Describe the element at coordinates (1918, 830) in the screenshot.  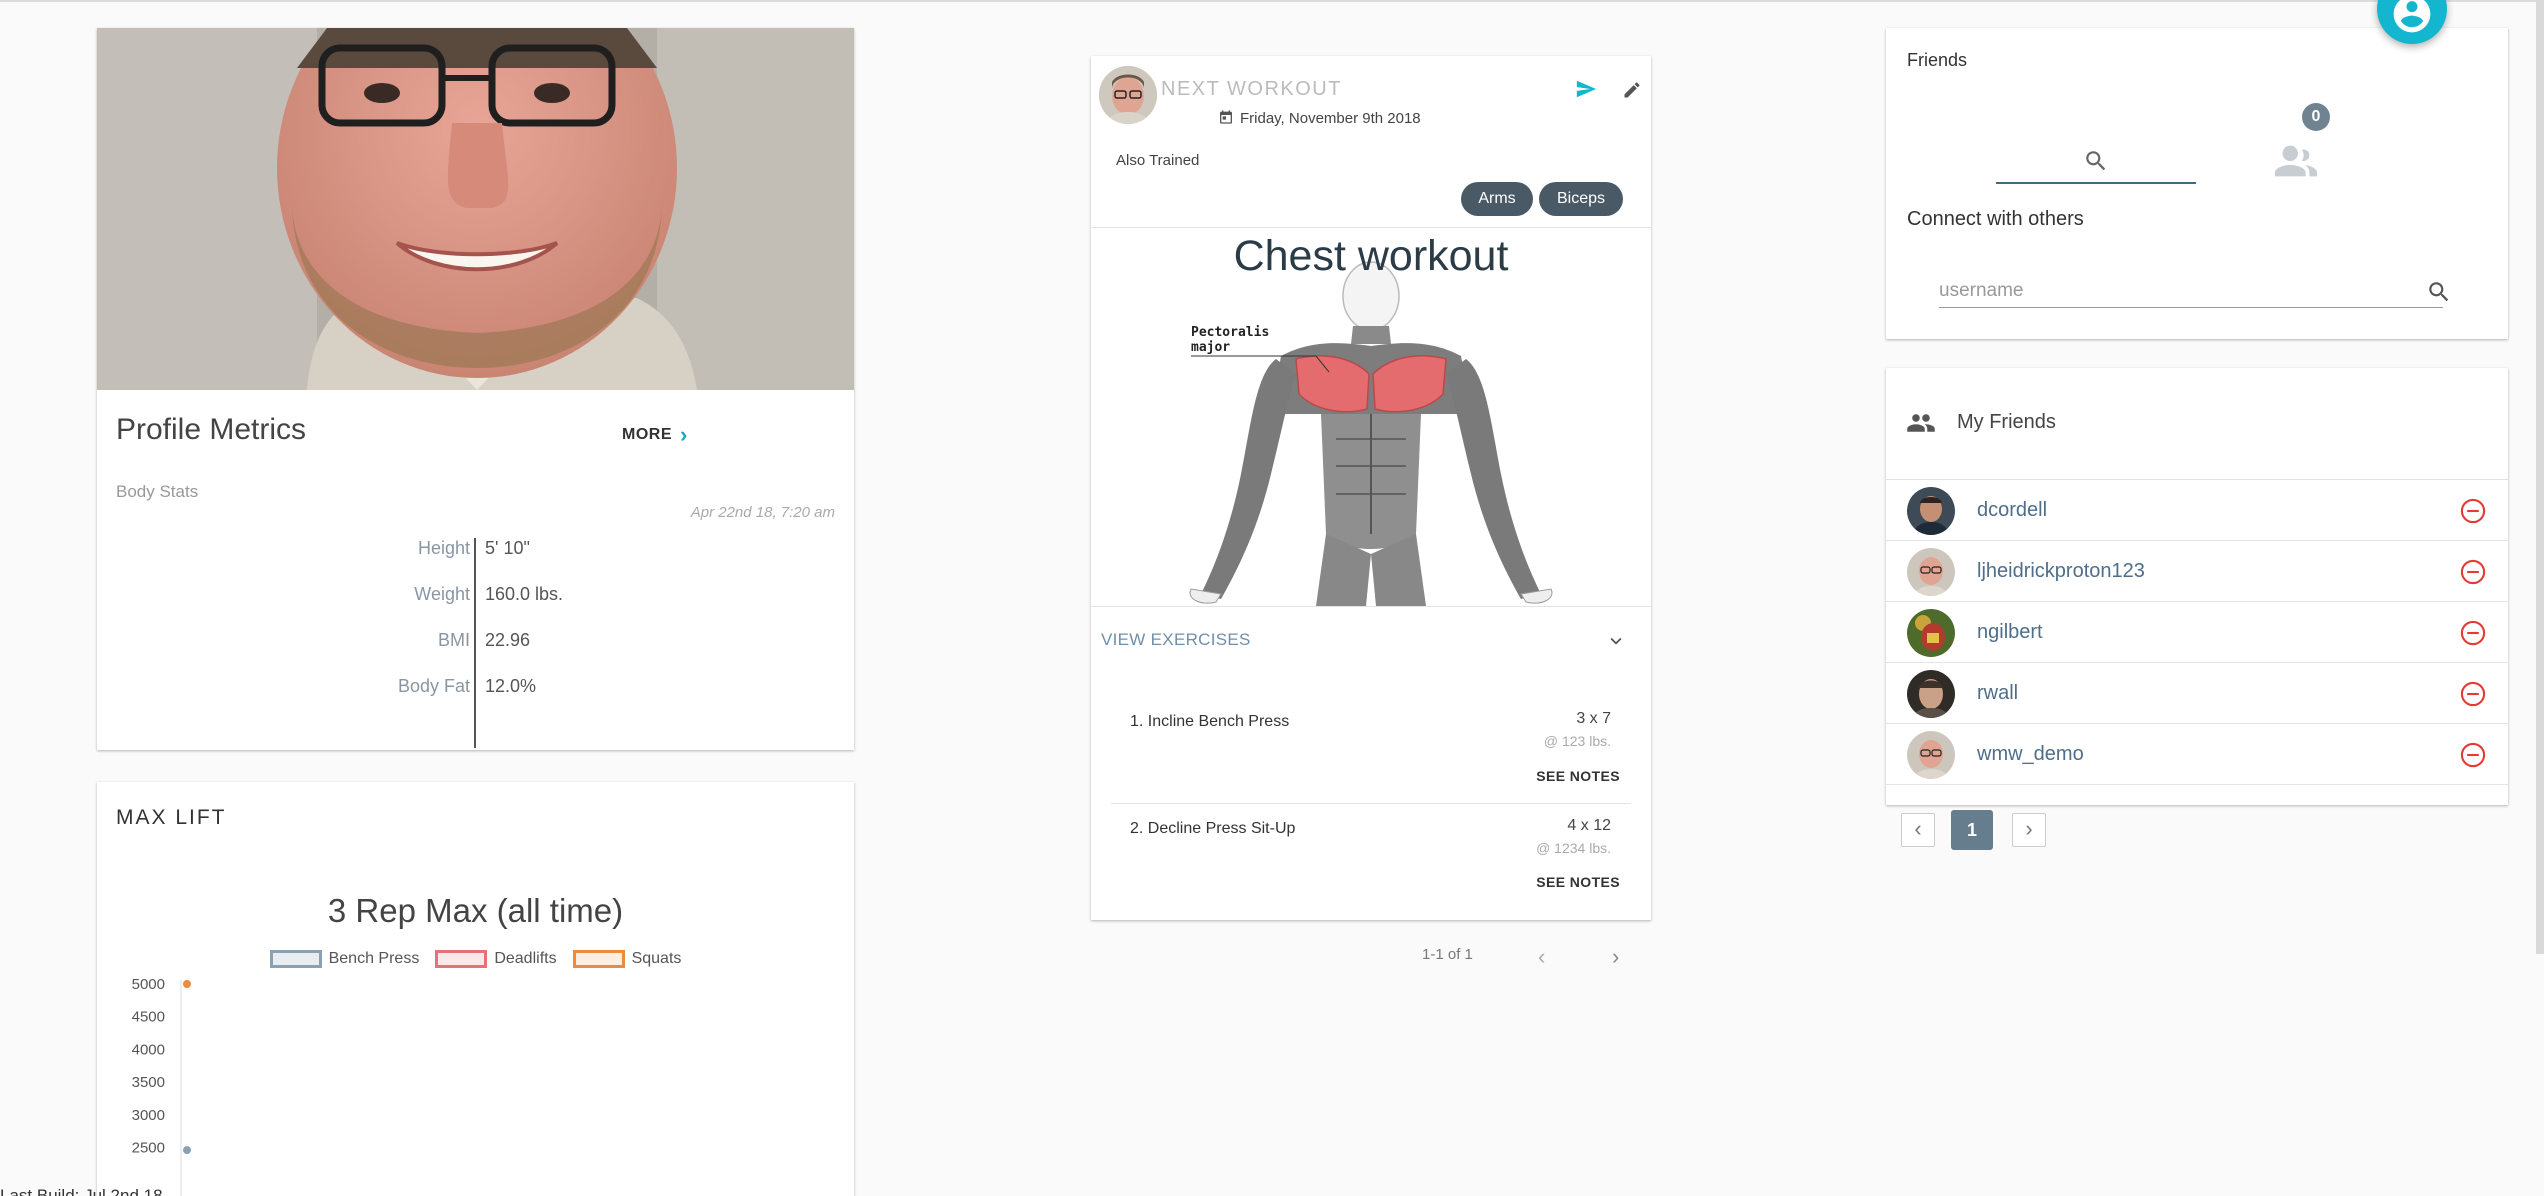
I see `friends-prev-page-button: ‹` at that location.